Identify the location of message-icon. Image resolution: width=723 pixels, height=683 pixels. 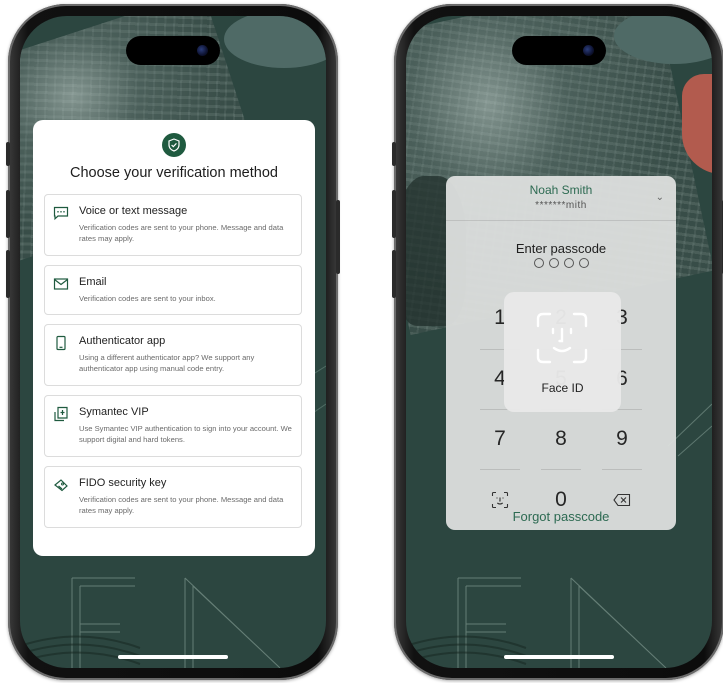
(61, 213).